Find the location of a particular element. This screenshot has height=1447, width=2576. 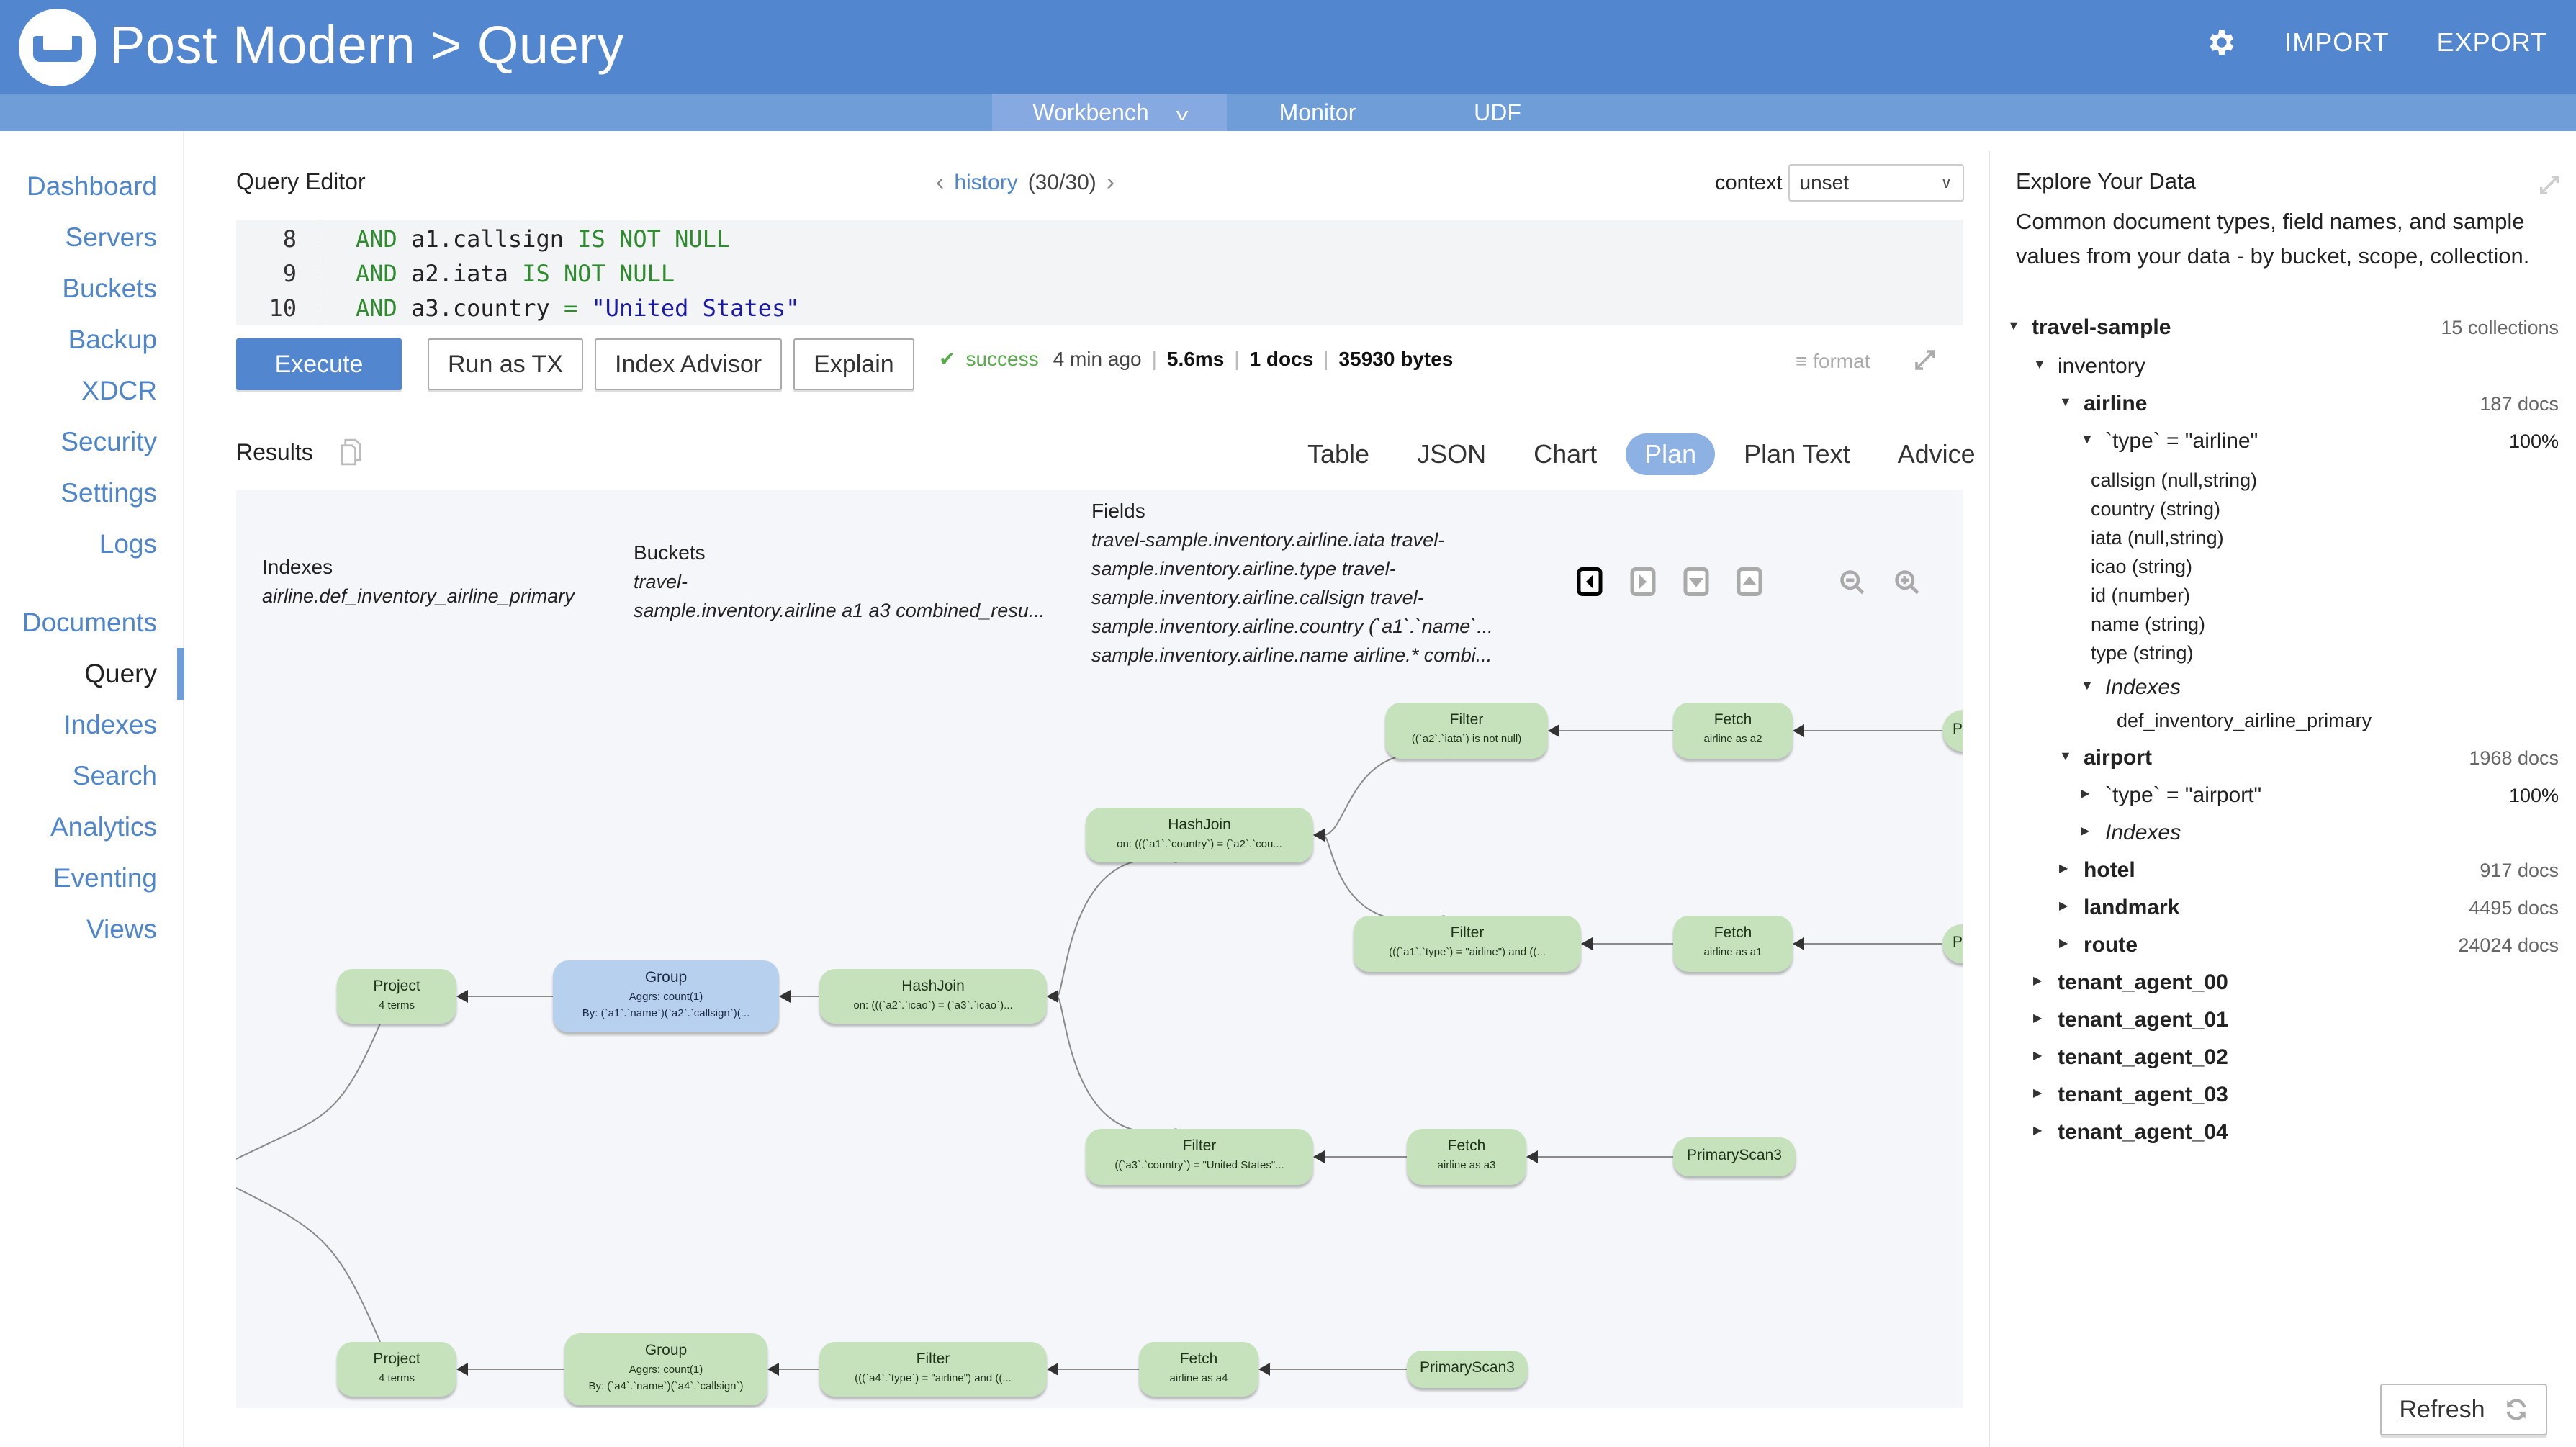

history-link: history is located at coordinates (986, 183).